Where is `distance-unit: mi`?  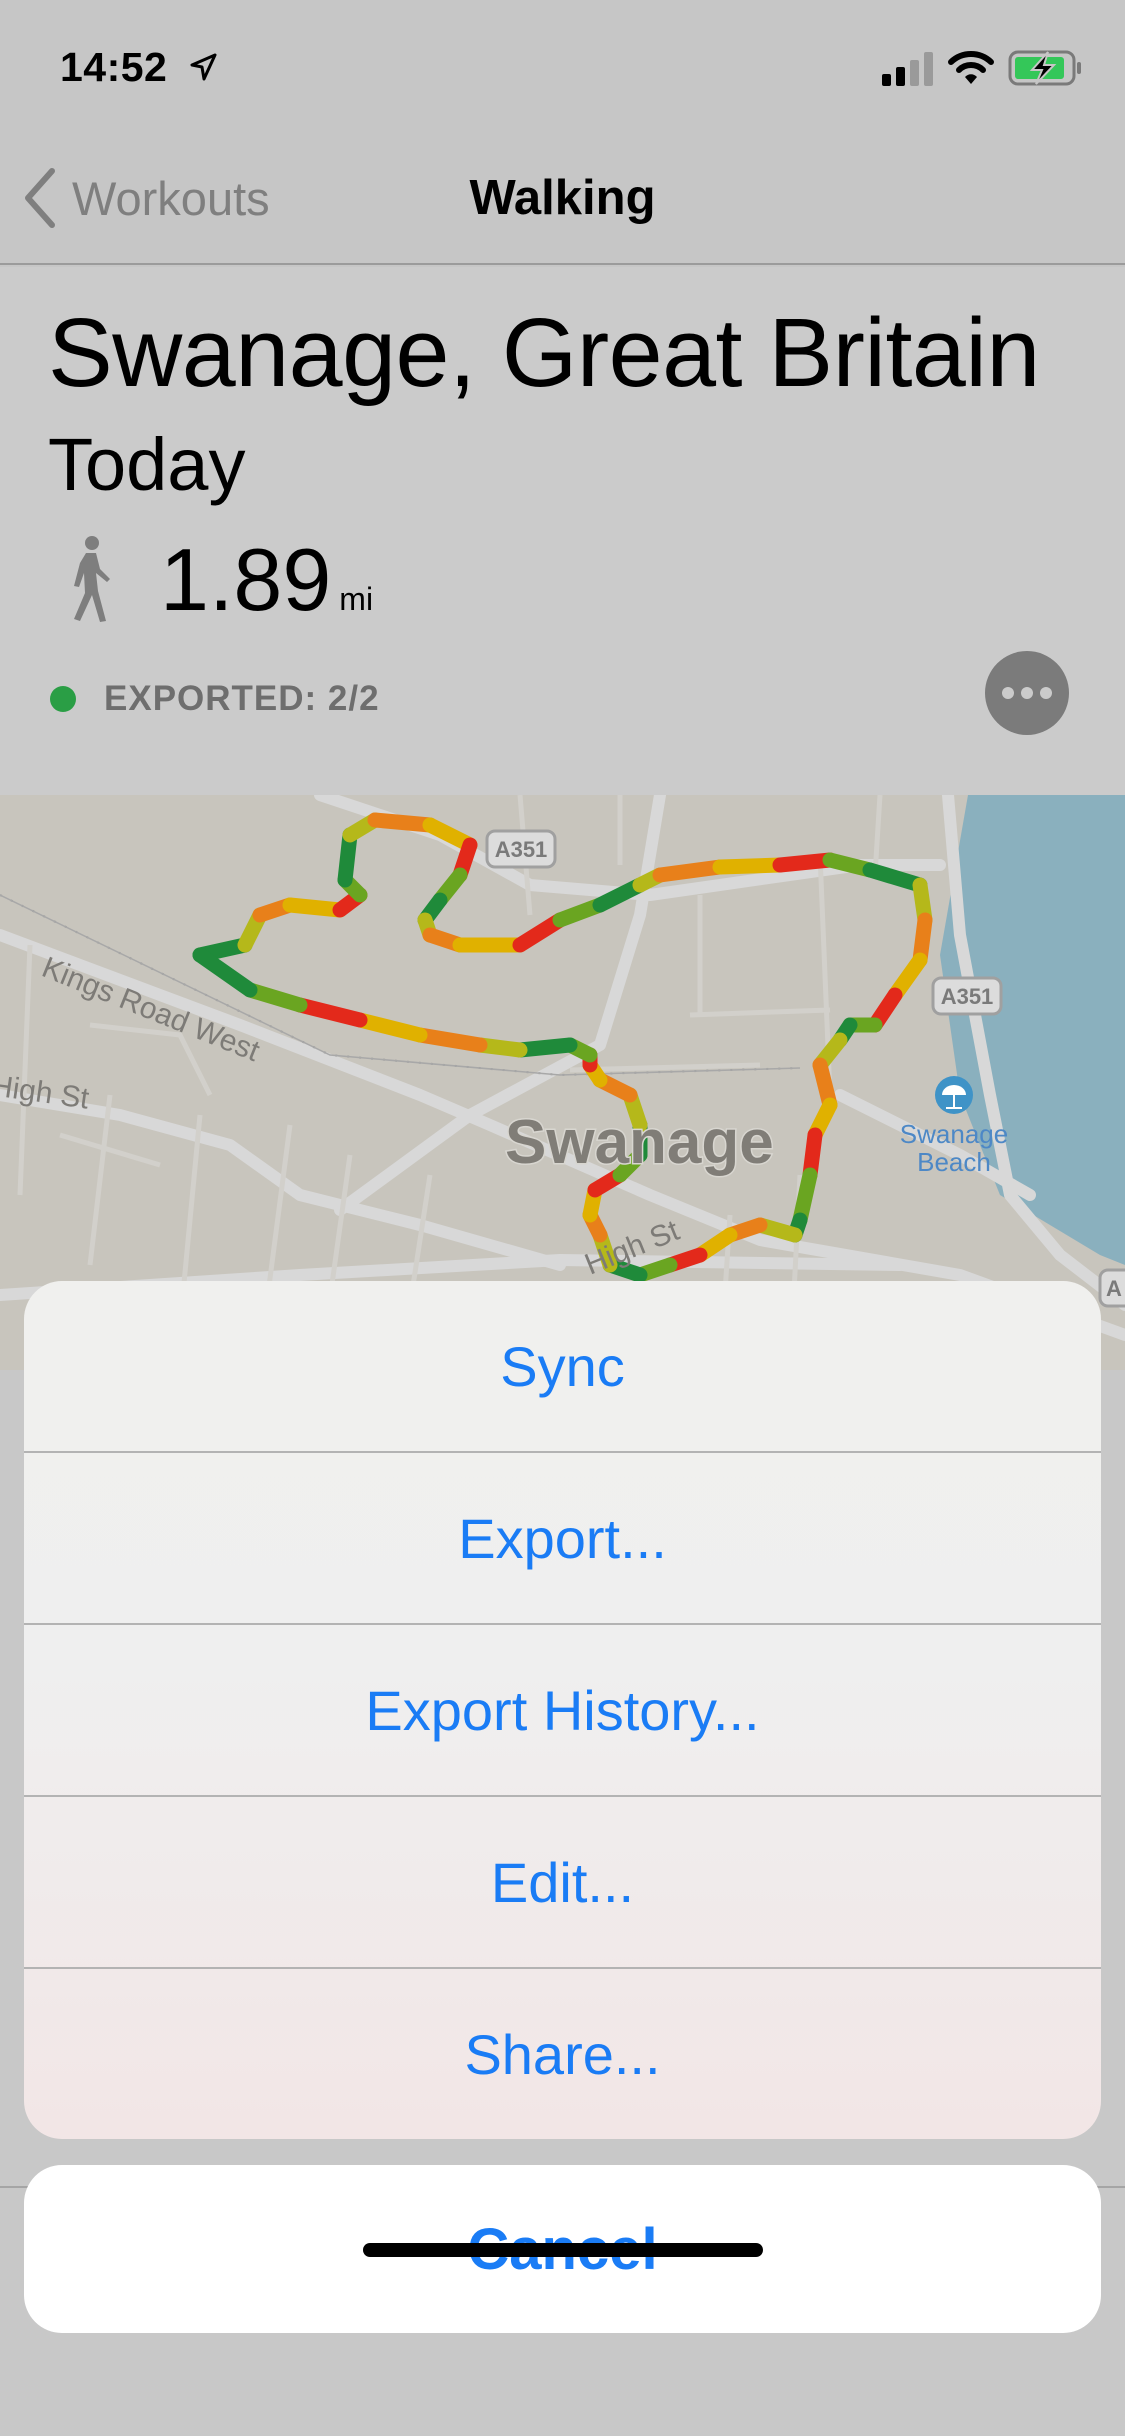 distance-unit: mi is located at coordinates (356, 599).